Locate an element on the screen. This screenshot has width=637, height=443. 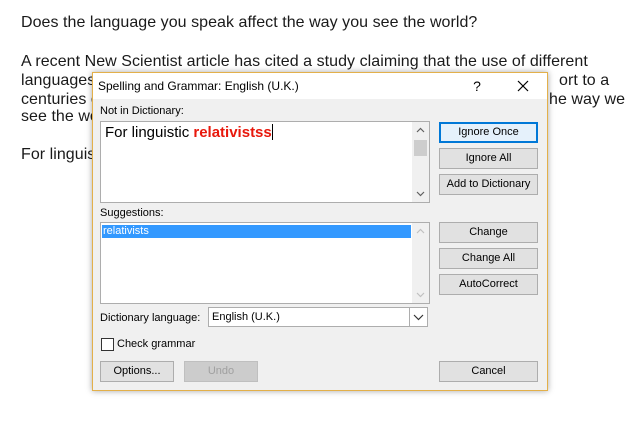
help-button: ? is located at coordinates (477, 86).